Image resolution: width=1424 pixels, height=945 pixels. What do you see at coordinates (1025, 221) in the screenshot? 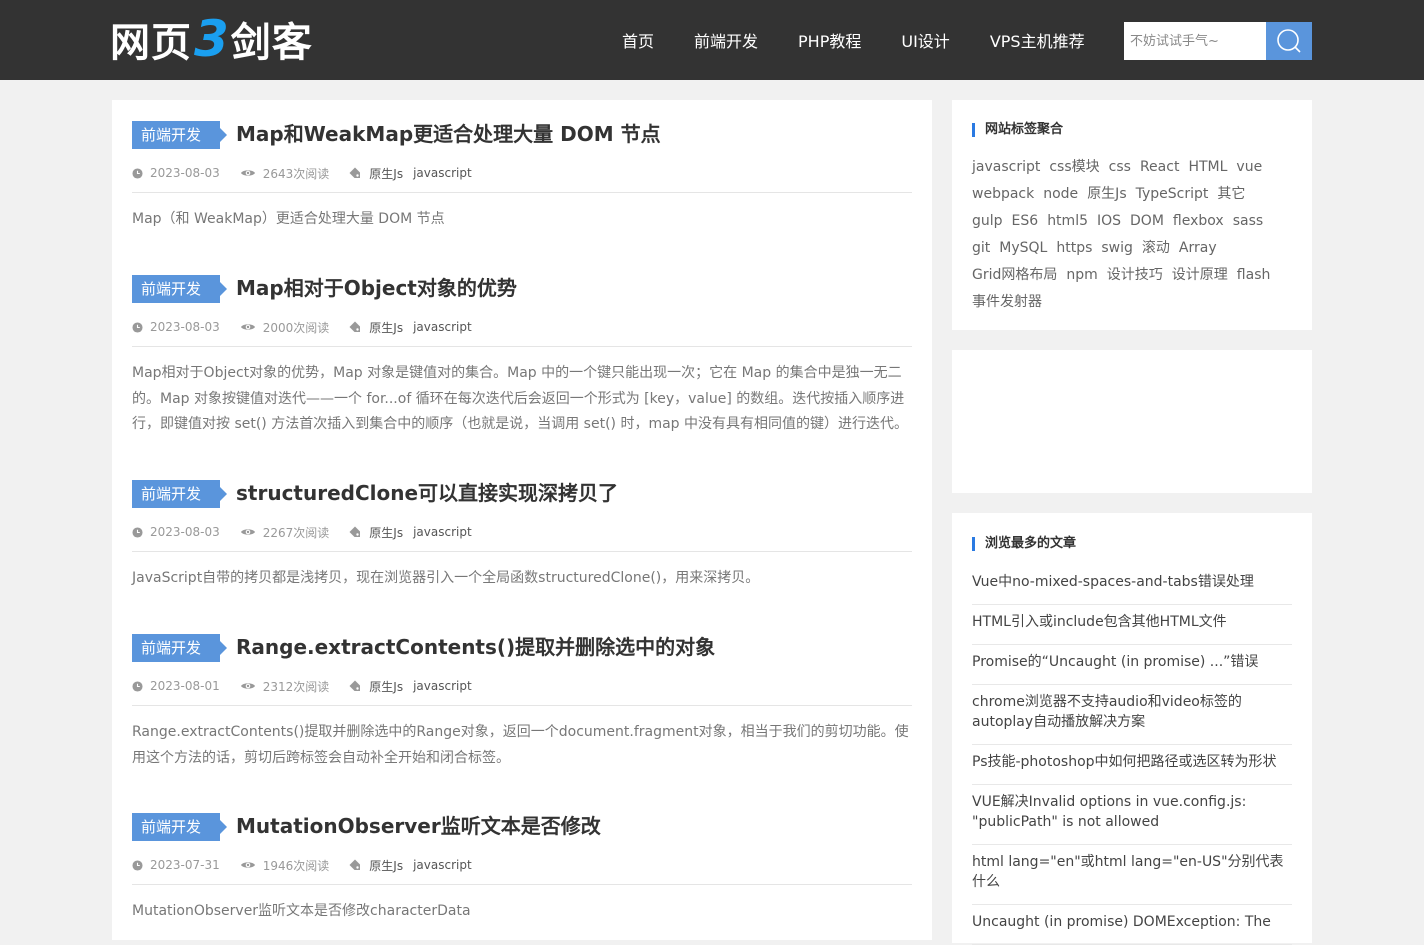
I see `tag-link: ES6` at bounding box center [1025, 221].